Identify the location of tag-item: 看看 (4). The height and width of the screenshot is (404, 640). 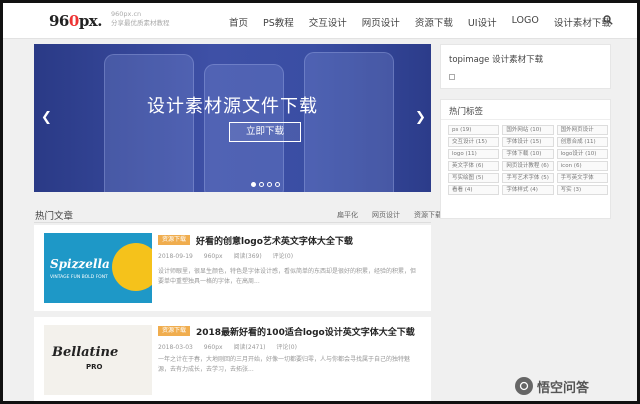
(474, 190).